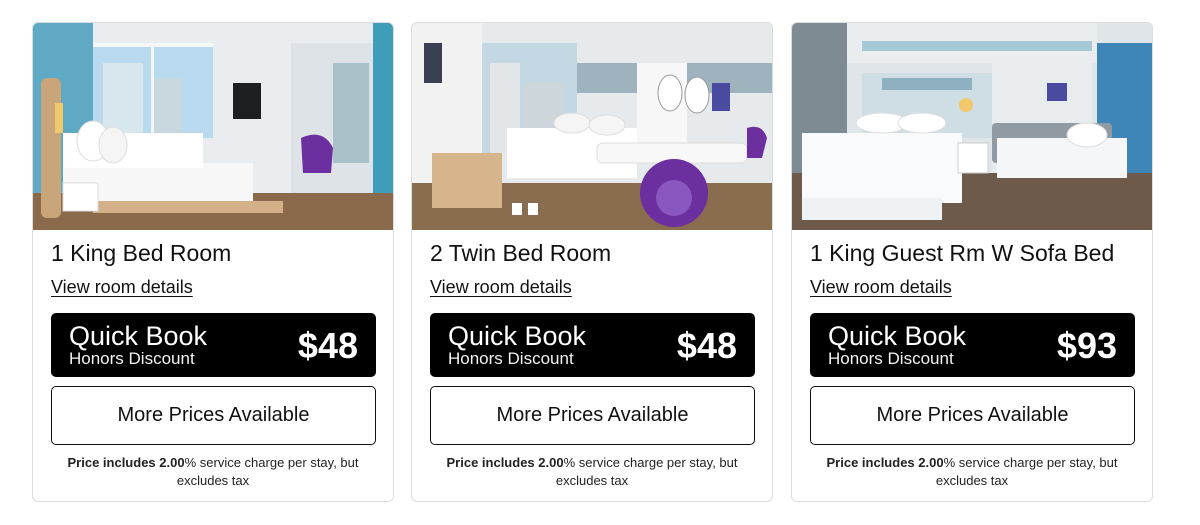  I want to click on room-photo-king-sofa, so click(972, 126).